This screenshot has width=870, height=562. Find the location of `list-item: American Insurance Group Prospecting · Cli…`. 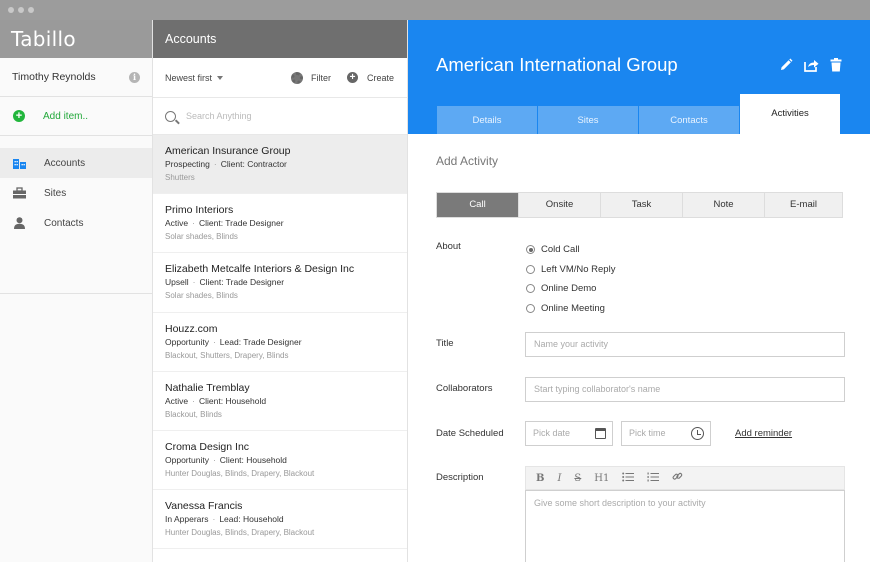

list-item: American Insurance Group Prospecting · Cli… is located at coordinates (280, 165).